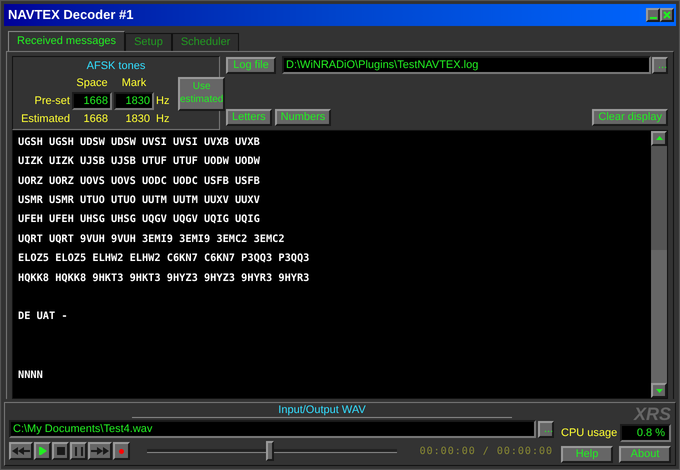 The height and width of the screenshot is (470, 680). I want to click on tab: Scheduler, so click(206, 42).